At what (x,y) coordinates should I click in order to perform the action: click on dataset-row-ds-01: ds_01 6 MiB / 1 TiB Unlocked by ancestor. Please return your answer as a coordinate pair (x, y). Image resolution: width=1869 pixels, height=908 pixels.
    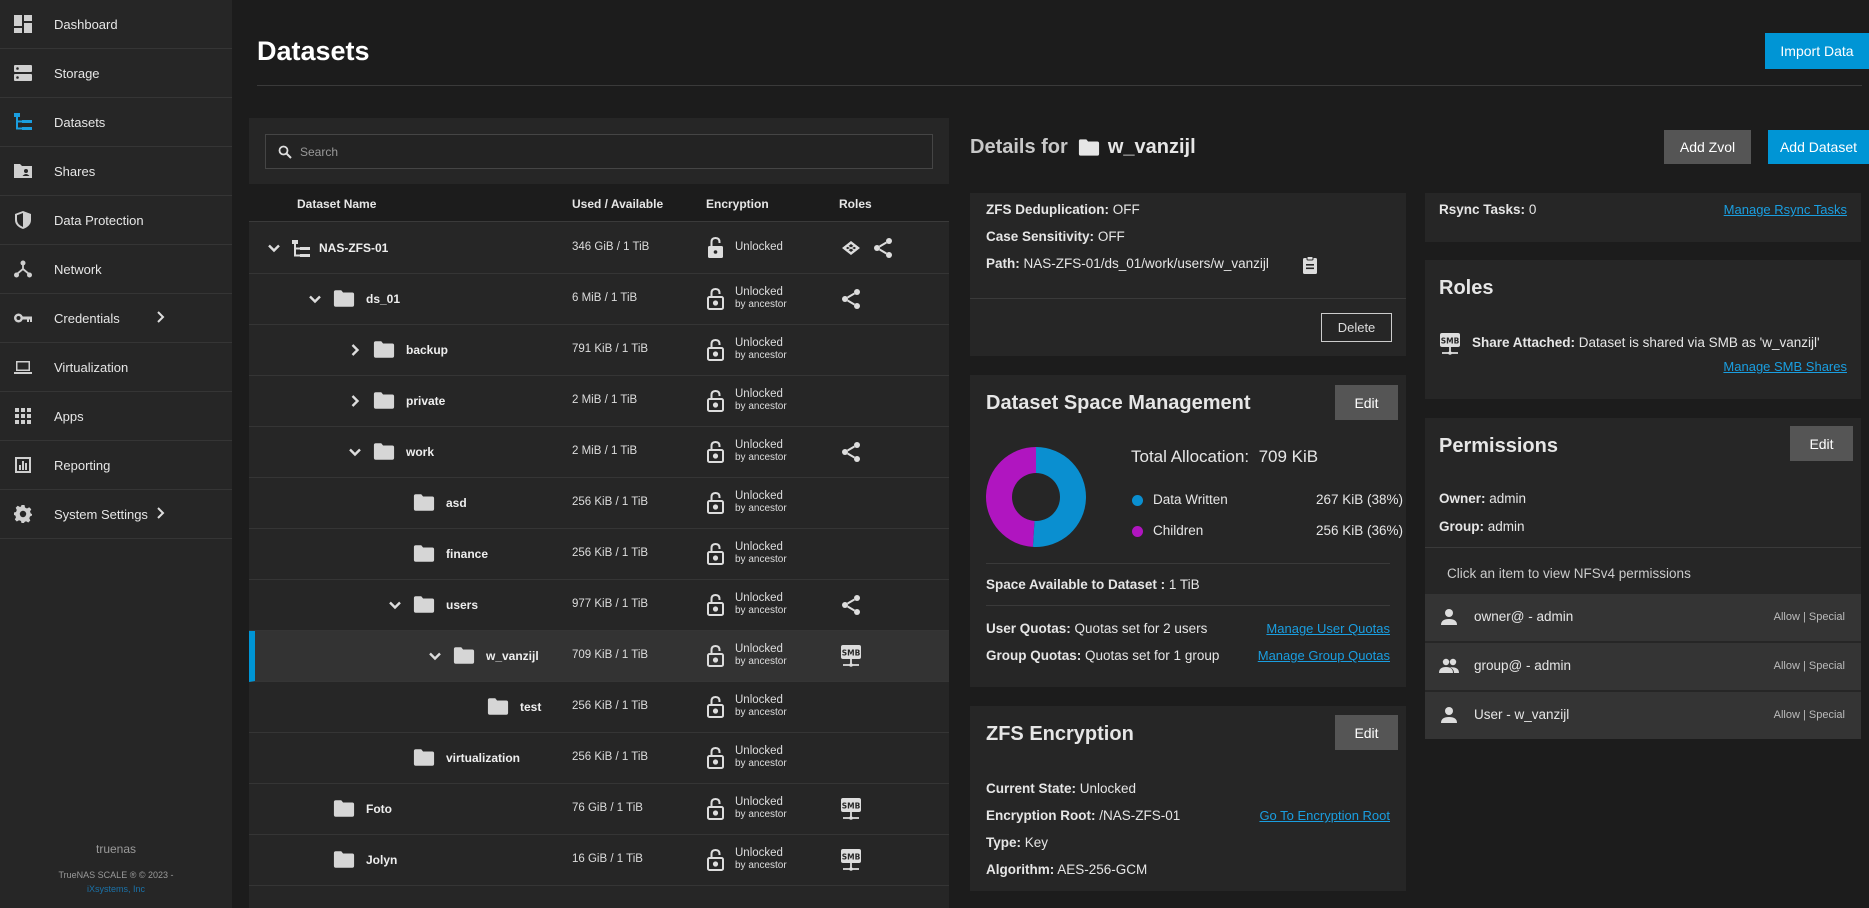
    Looking at the image, I should click on (599, 299).